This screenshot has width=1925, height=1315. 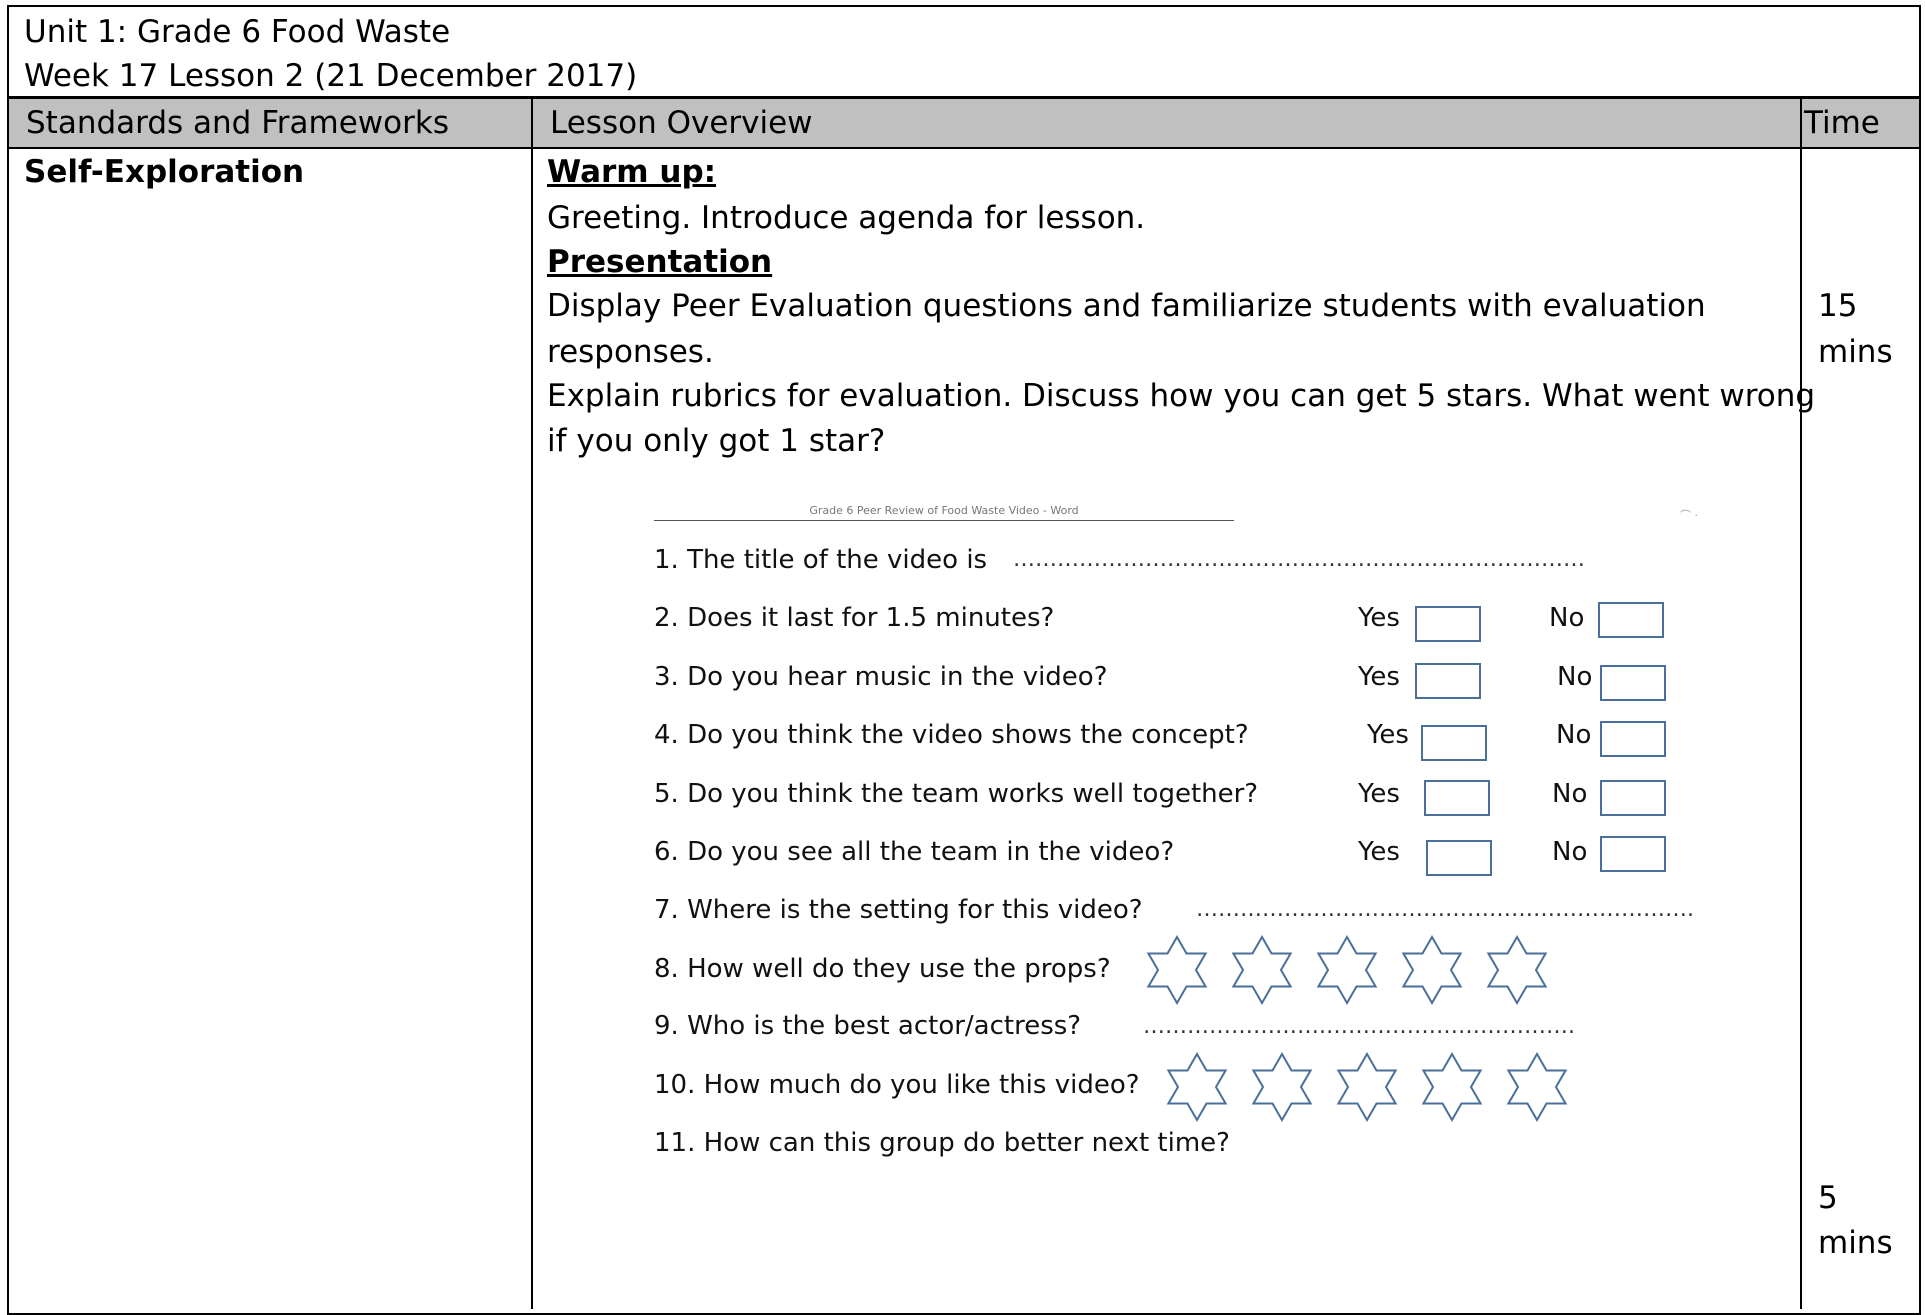 What do you see at coordinates (1574, 735) in the screenshot?
I see `question-4-no-label: No` at bounding box center [1574, 735].